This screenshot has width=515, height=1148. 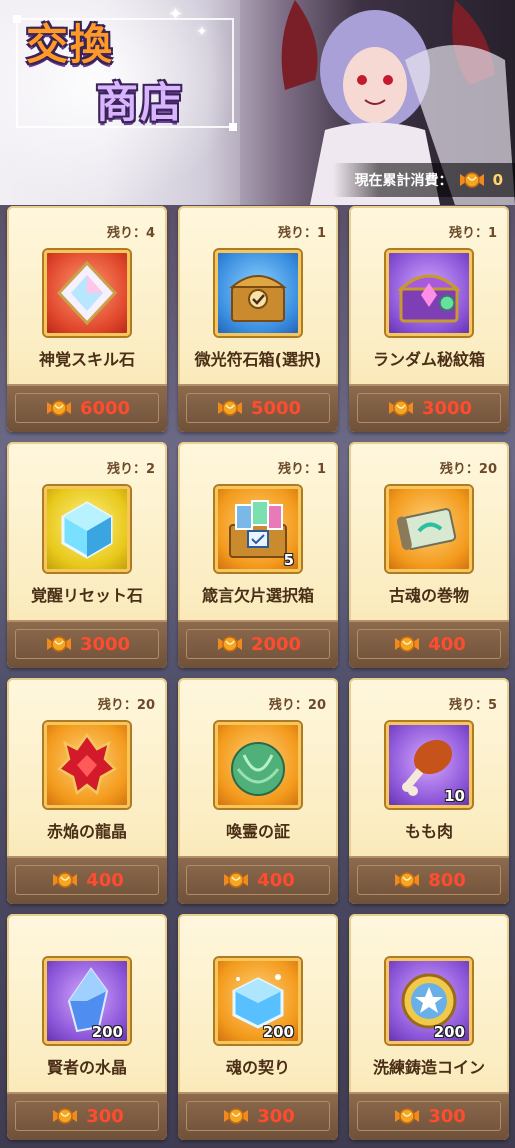 I want to click on item-name: 箴言欠片選択箱, so click(x=257, y=595).